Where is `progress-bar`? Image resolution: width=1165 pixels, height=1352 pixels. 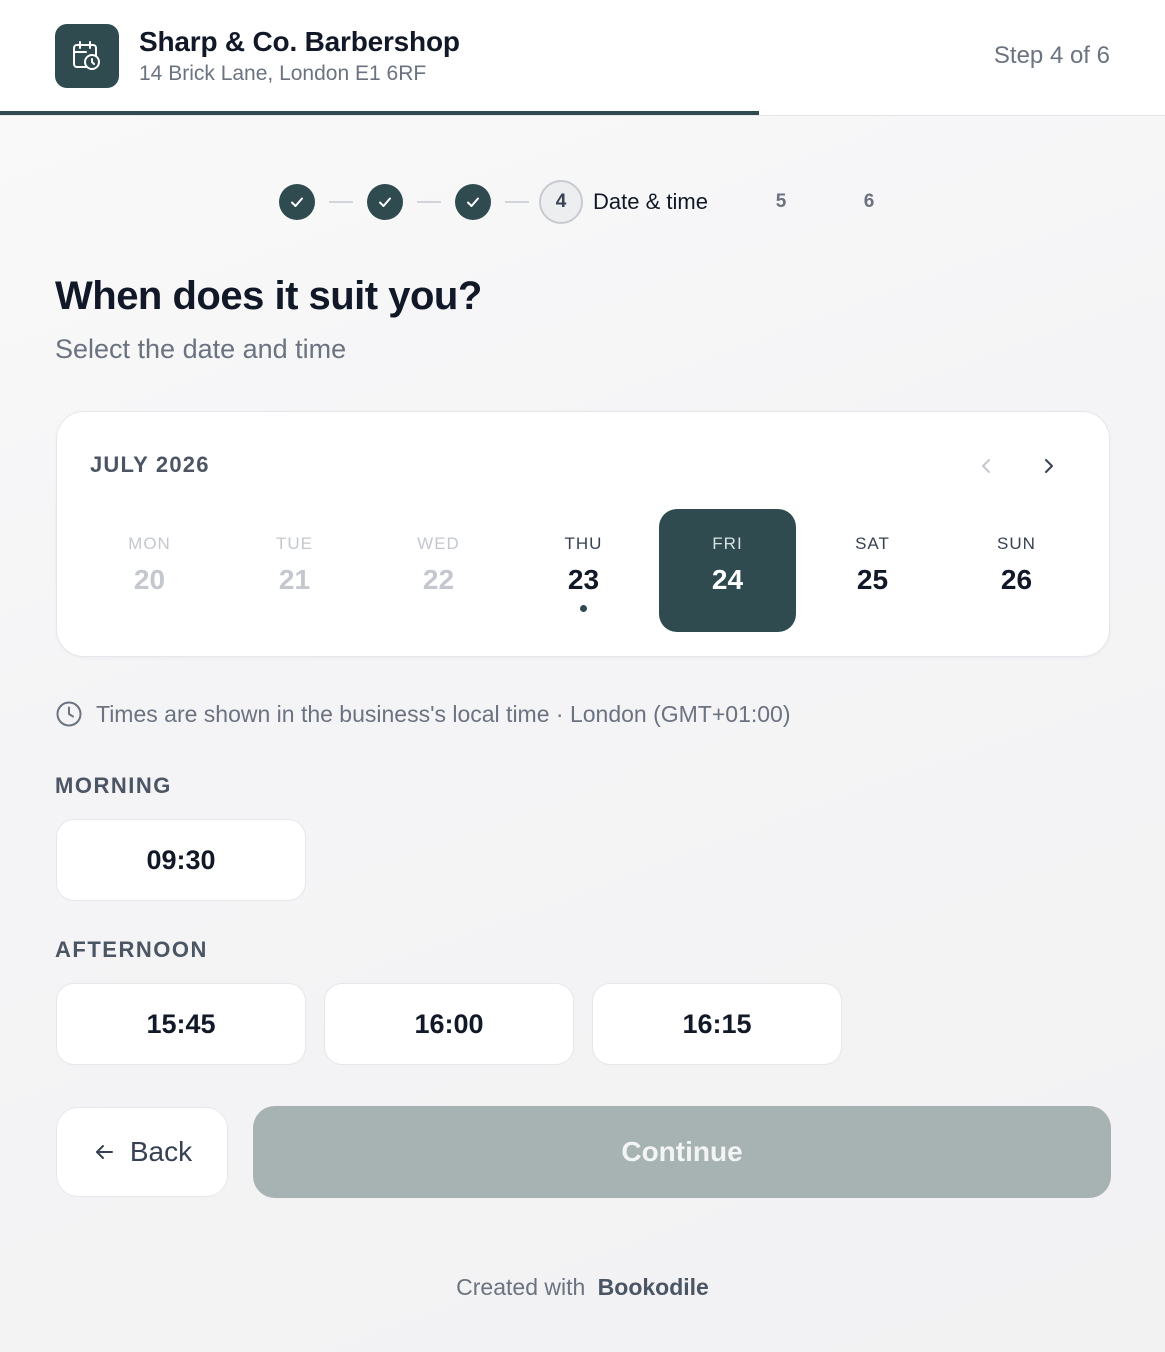
progress-bar is located at coordinates (582, 113).